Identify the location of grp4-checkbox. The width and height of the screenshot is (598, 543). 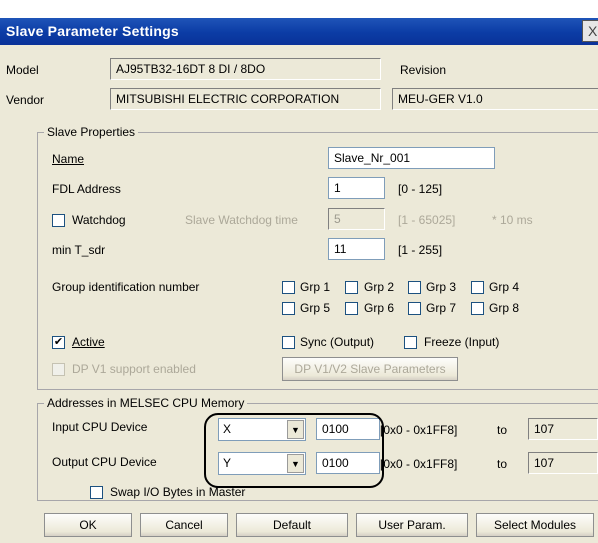
(477, 287).